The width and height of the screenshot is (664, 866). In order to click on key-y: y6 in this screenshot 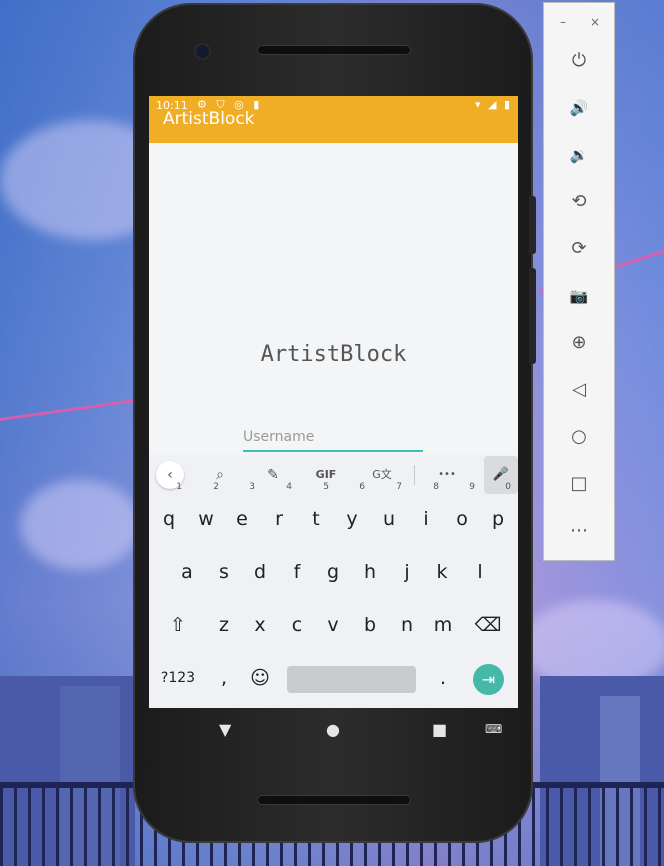, I will do `click(352, 512)`.